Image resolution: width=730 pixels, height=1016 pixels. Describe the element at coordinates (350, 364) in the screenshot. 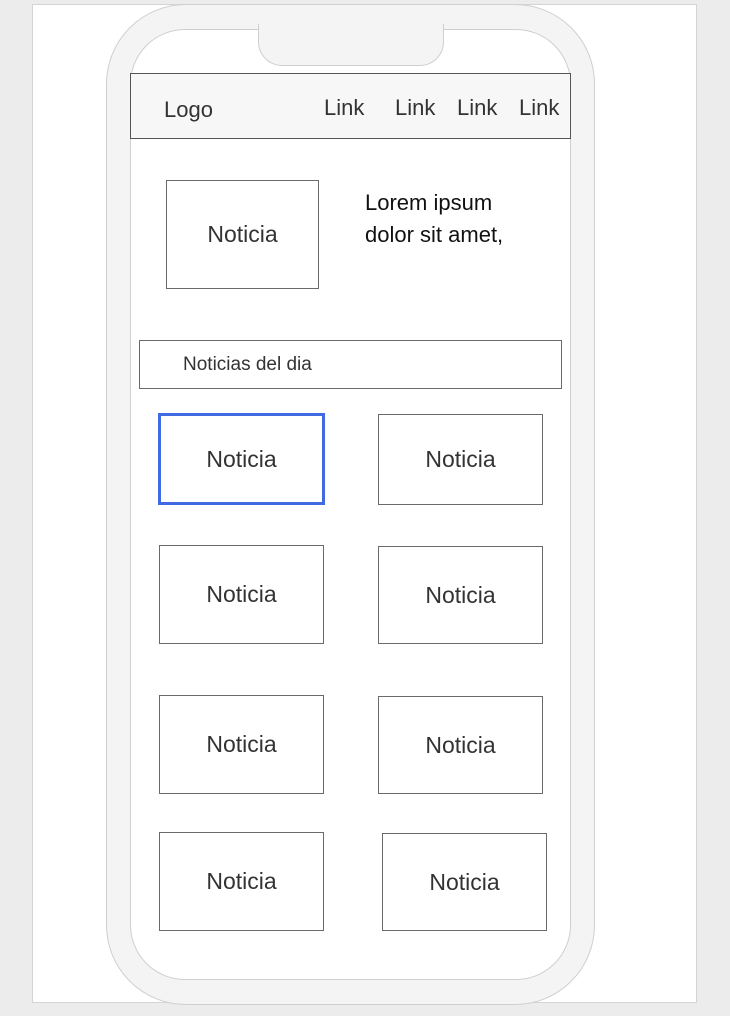

I see `section-header: Noticias del dia` at that location.